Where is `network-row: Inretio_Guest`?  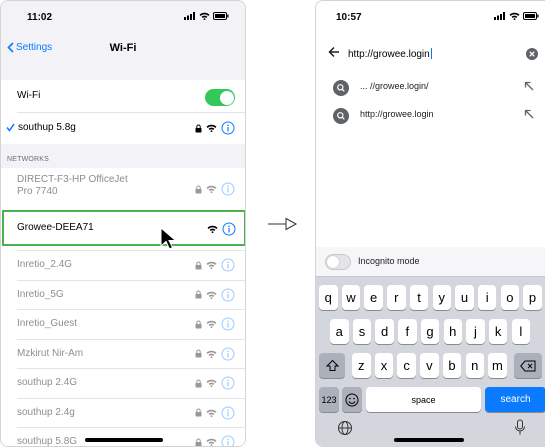
network-row: Inretio_Guest is located at coordinates (123, 324).